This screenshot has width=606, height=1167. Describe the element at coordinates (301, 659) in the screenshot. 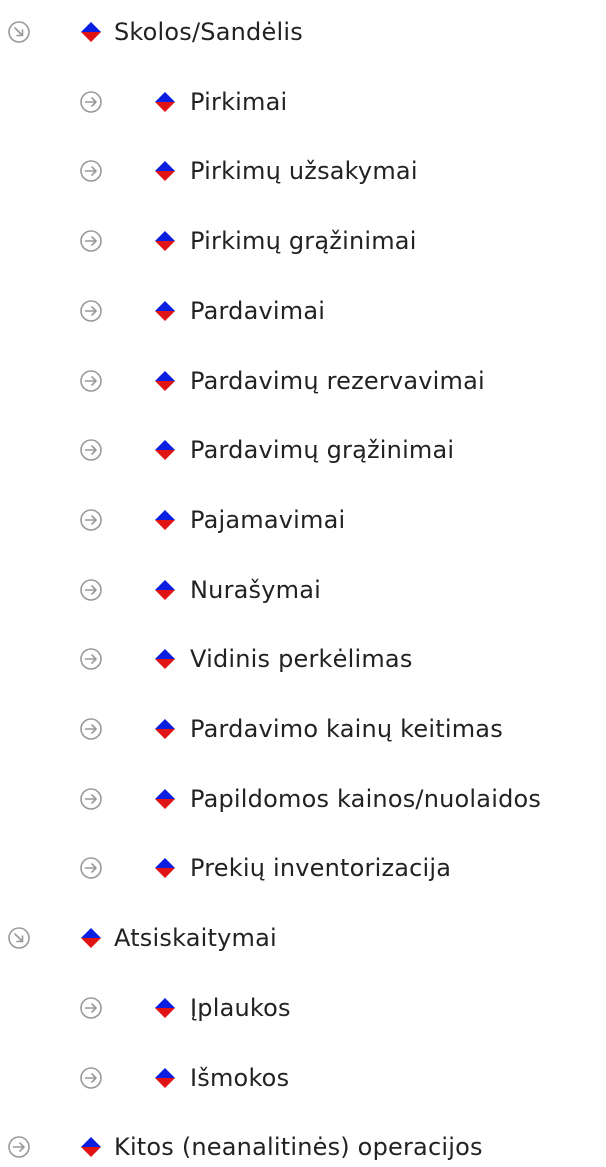

I see `tree-node-label: Vidinis perkėlimas` at that location.